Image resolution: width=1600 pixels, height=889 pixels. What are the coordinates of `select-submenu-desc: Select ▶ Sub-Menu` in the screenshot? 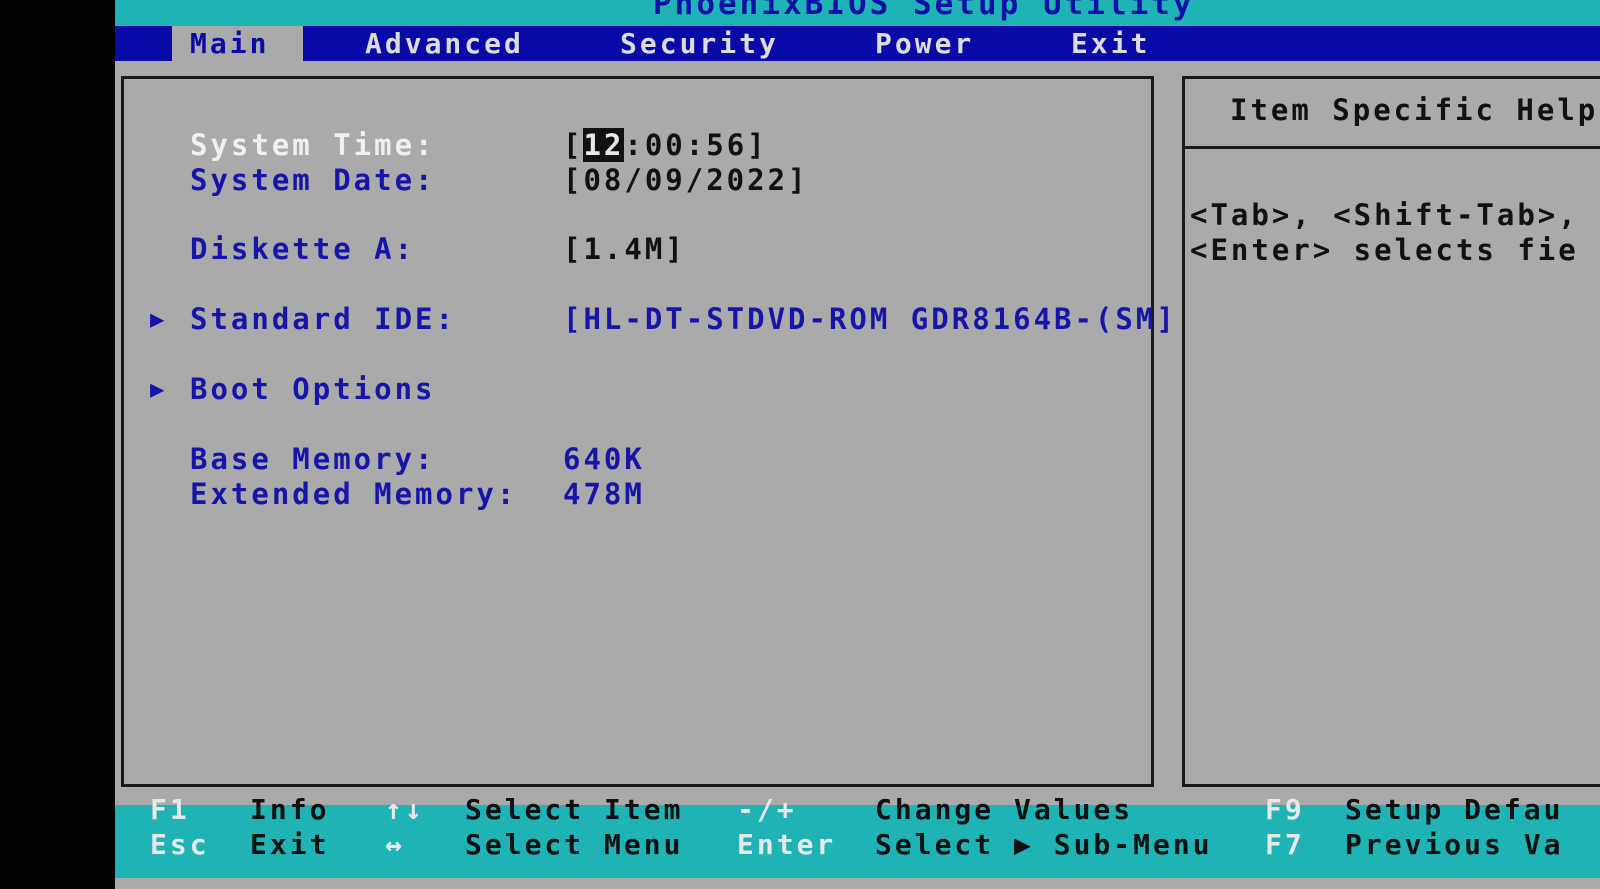 It's located at (1044, 844).